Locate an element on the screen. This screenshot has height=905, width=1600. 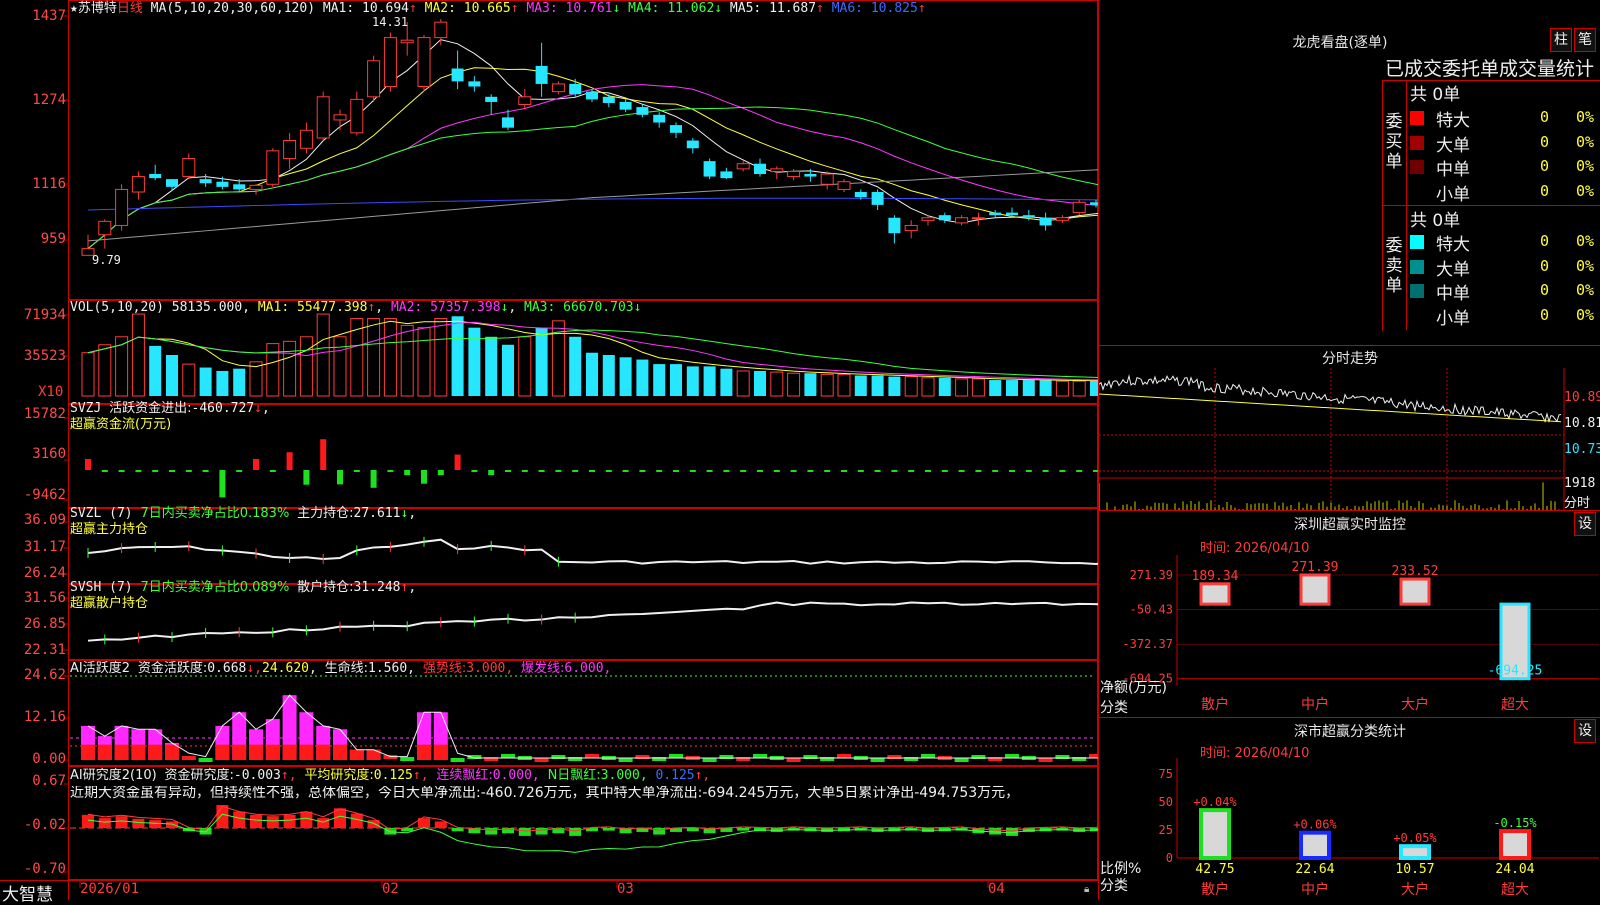
category-label: 大户 is located at coordinates (1415, 889).